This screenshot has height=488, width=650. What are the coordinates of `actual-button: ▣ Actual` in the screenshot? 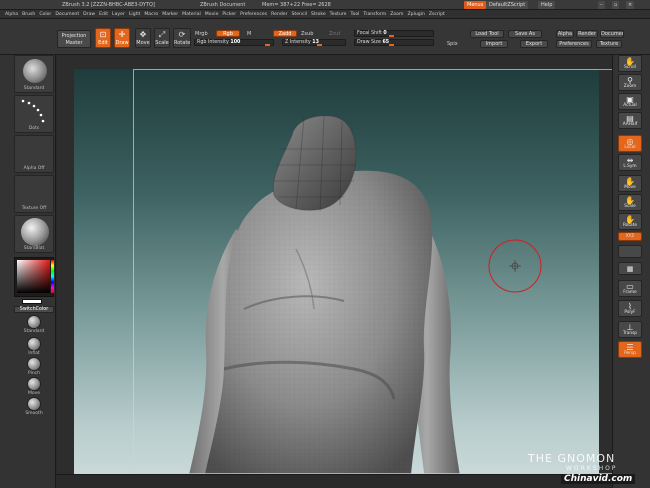 It's located at (630, 101).